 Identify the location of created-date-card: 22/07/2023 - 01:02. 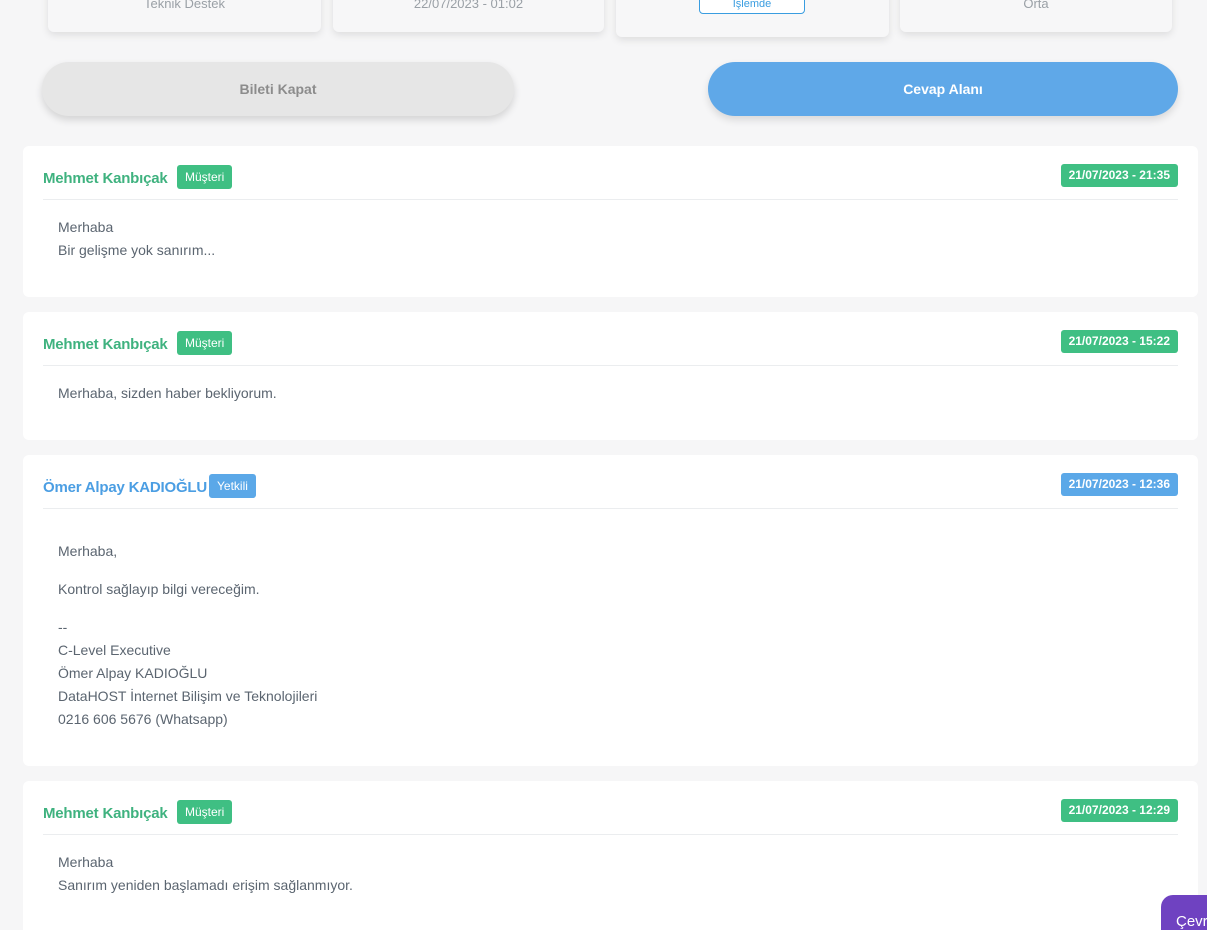
(468, 16).